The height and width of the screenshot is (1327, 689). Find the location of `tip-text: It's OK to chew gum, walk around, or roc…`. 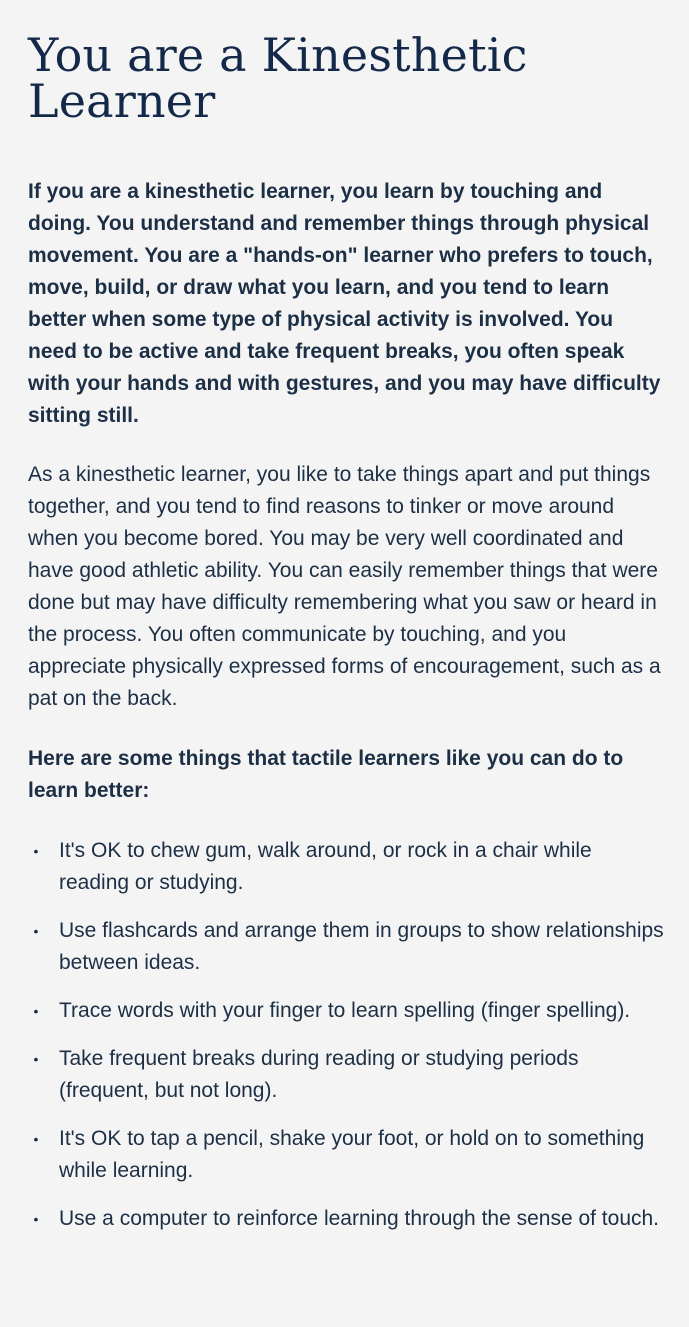

tip-text: It's OK to chew gum, walk around, or roc… is located at coordinates (325, 866).